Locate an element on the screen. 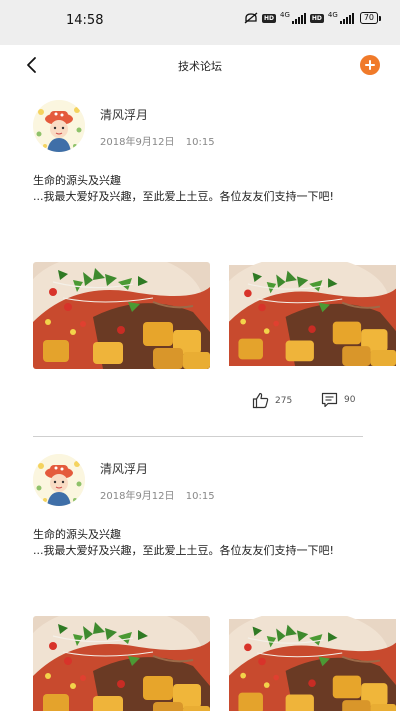 This screenshot has width=400, height=711. comment-count: 90 is located at coordinates (350, 400).